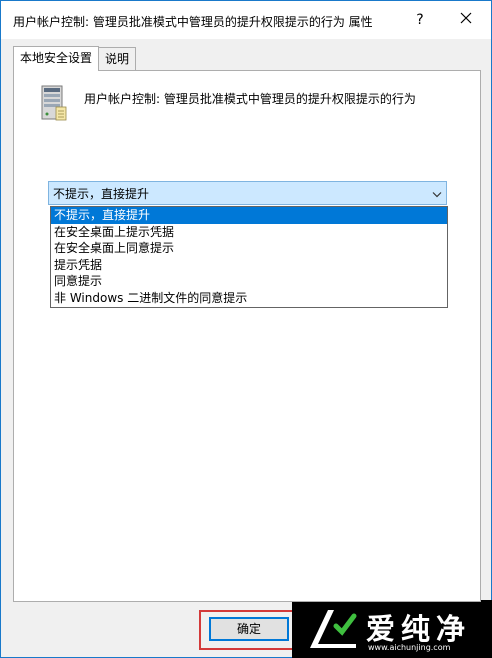 The height and width of the screenshot is (658, 492). What do you see at coordinates (53, 104) in the screenshot?
I see `server-computer-icon` at bounding box center [53, 104].